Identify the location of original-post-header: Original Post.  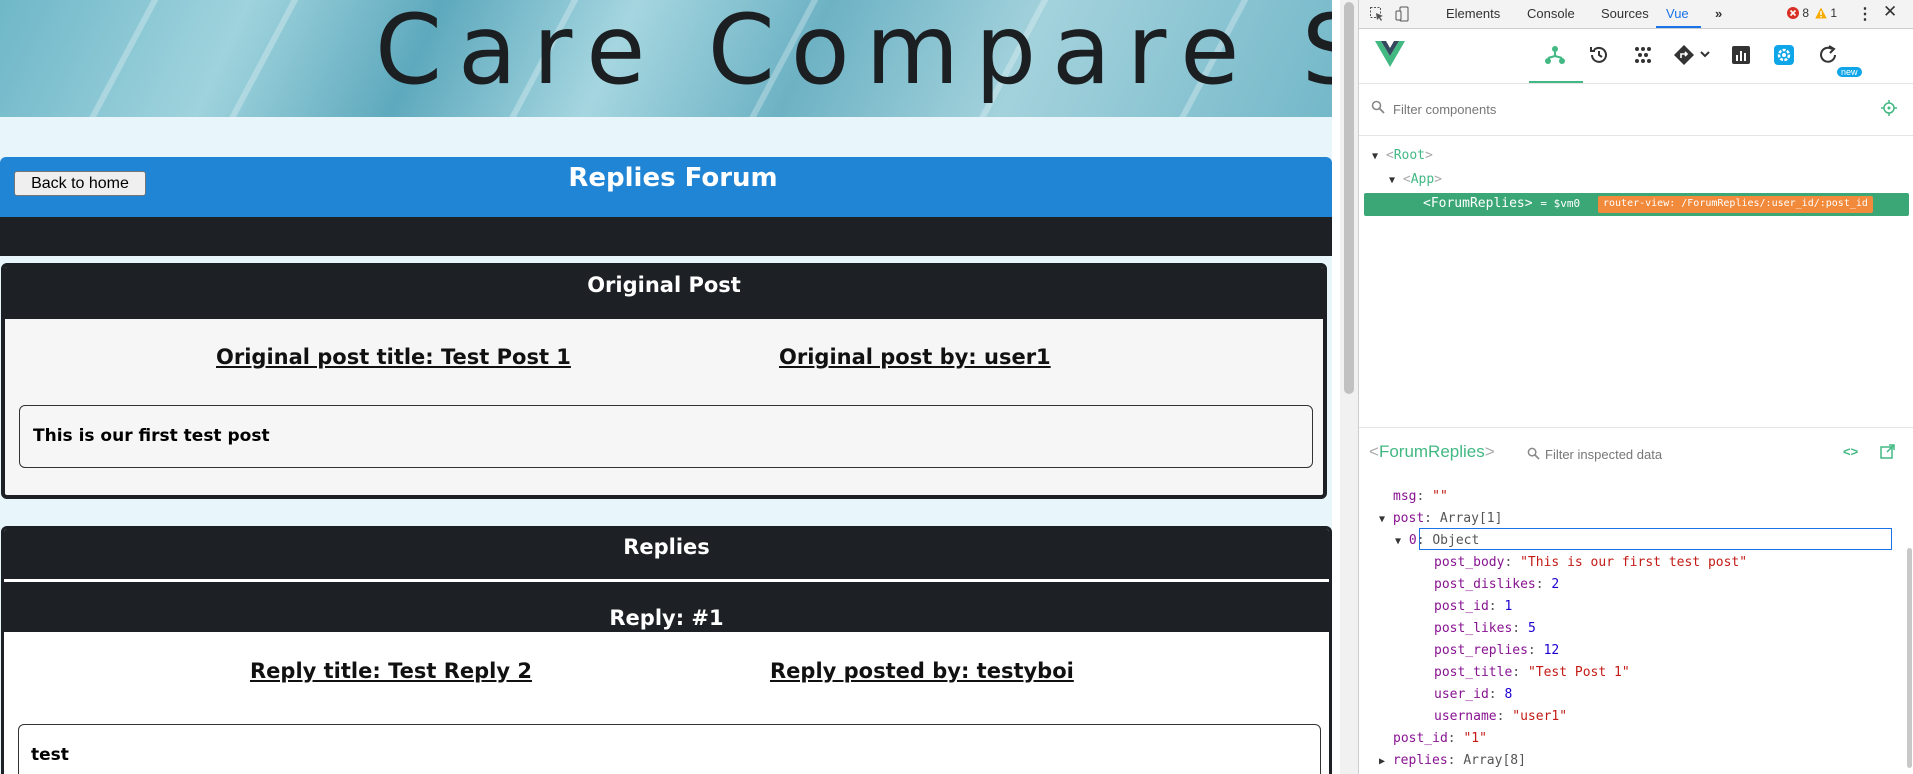
(664, 293).